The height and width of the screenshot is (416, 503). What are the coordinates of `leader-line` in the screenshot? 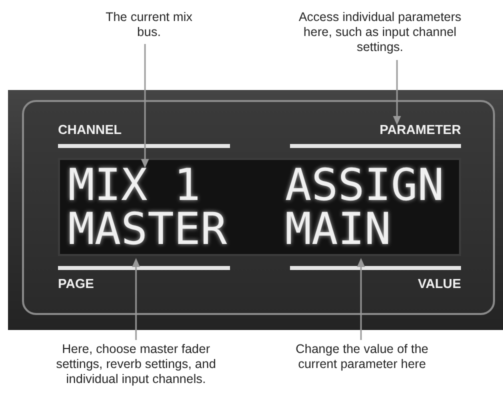 It's located at (397, 92).